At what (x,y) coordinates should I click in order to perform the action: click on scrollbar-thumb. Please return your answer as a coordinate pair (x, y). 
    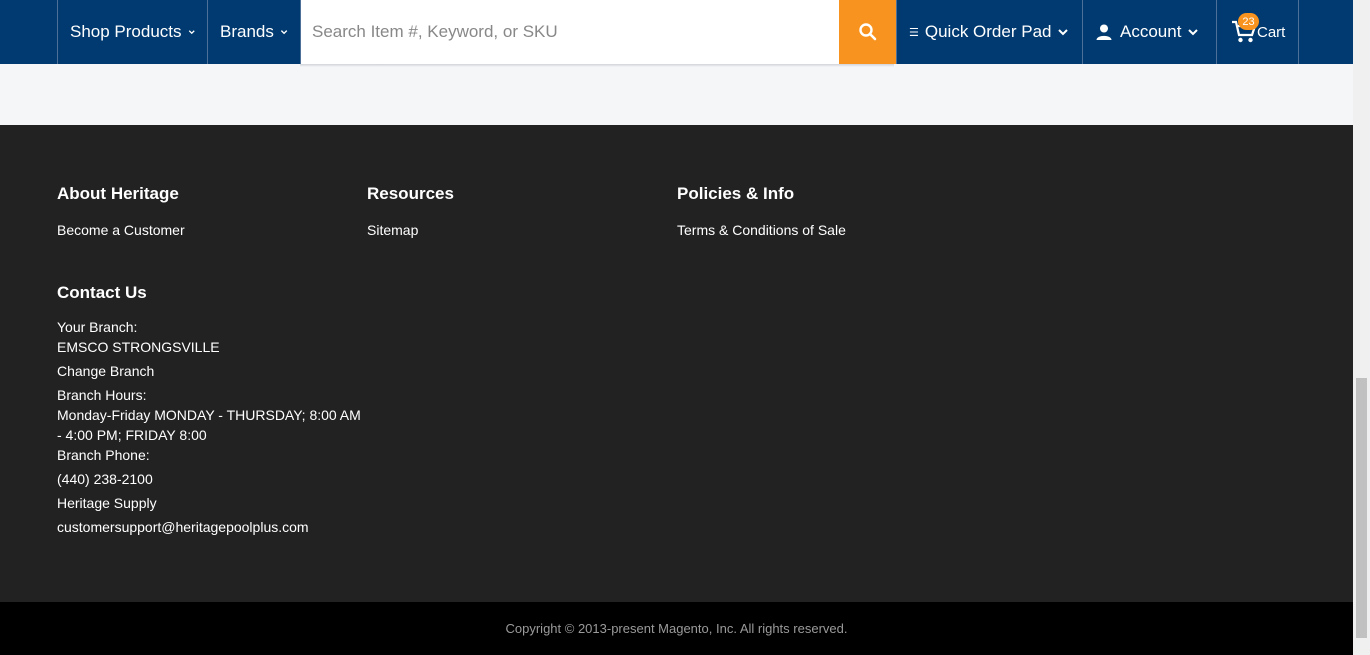
    Looking at the image, I should click on (1361, 508).